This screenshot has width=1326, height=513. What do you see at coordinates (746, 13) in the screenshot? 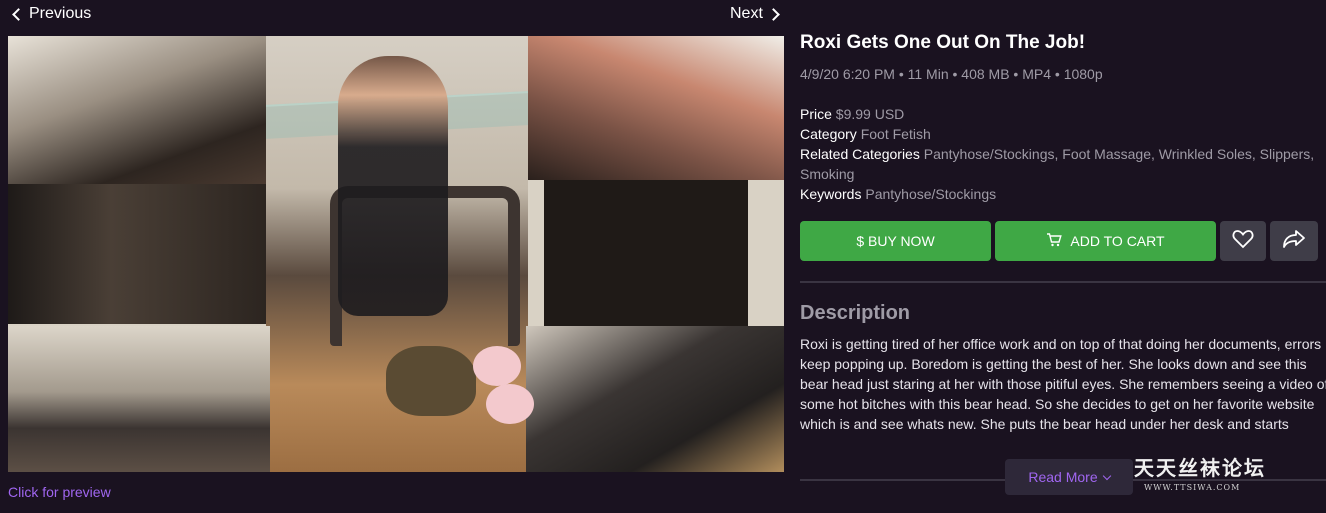
I see `next-label: Next` at bounding box center [746, 13].